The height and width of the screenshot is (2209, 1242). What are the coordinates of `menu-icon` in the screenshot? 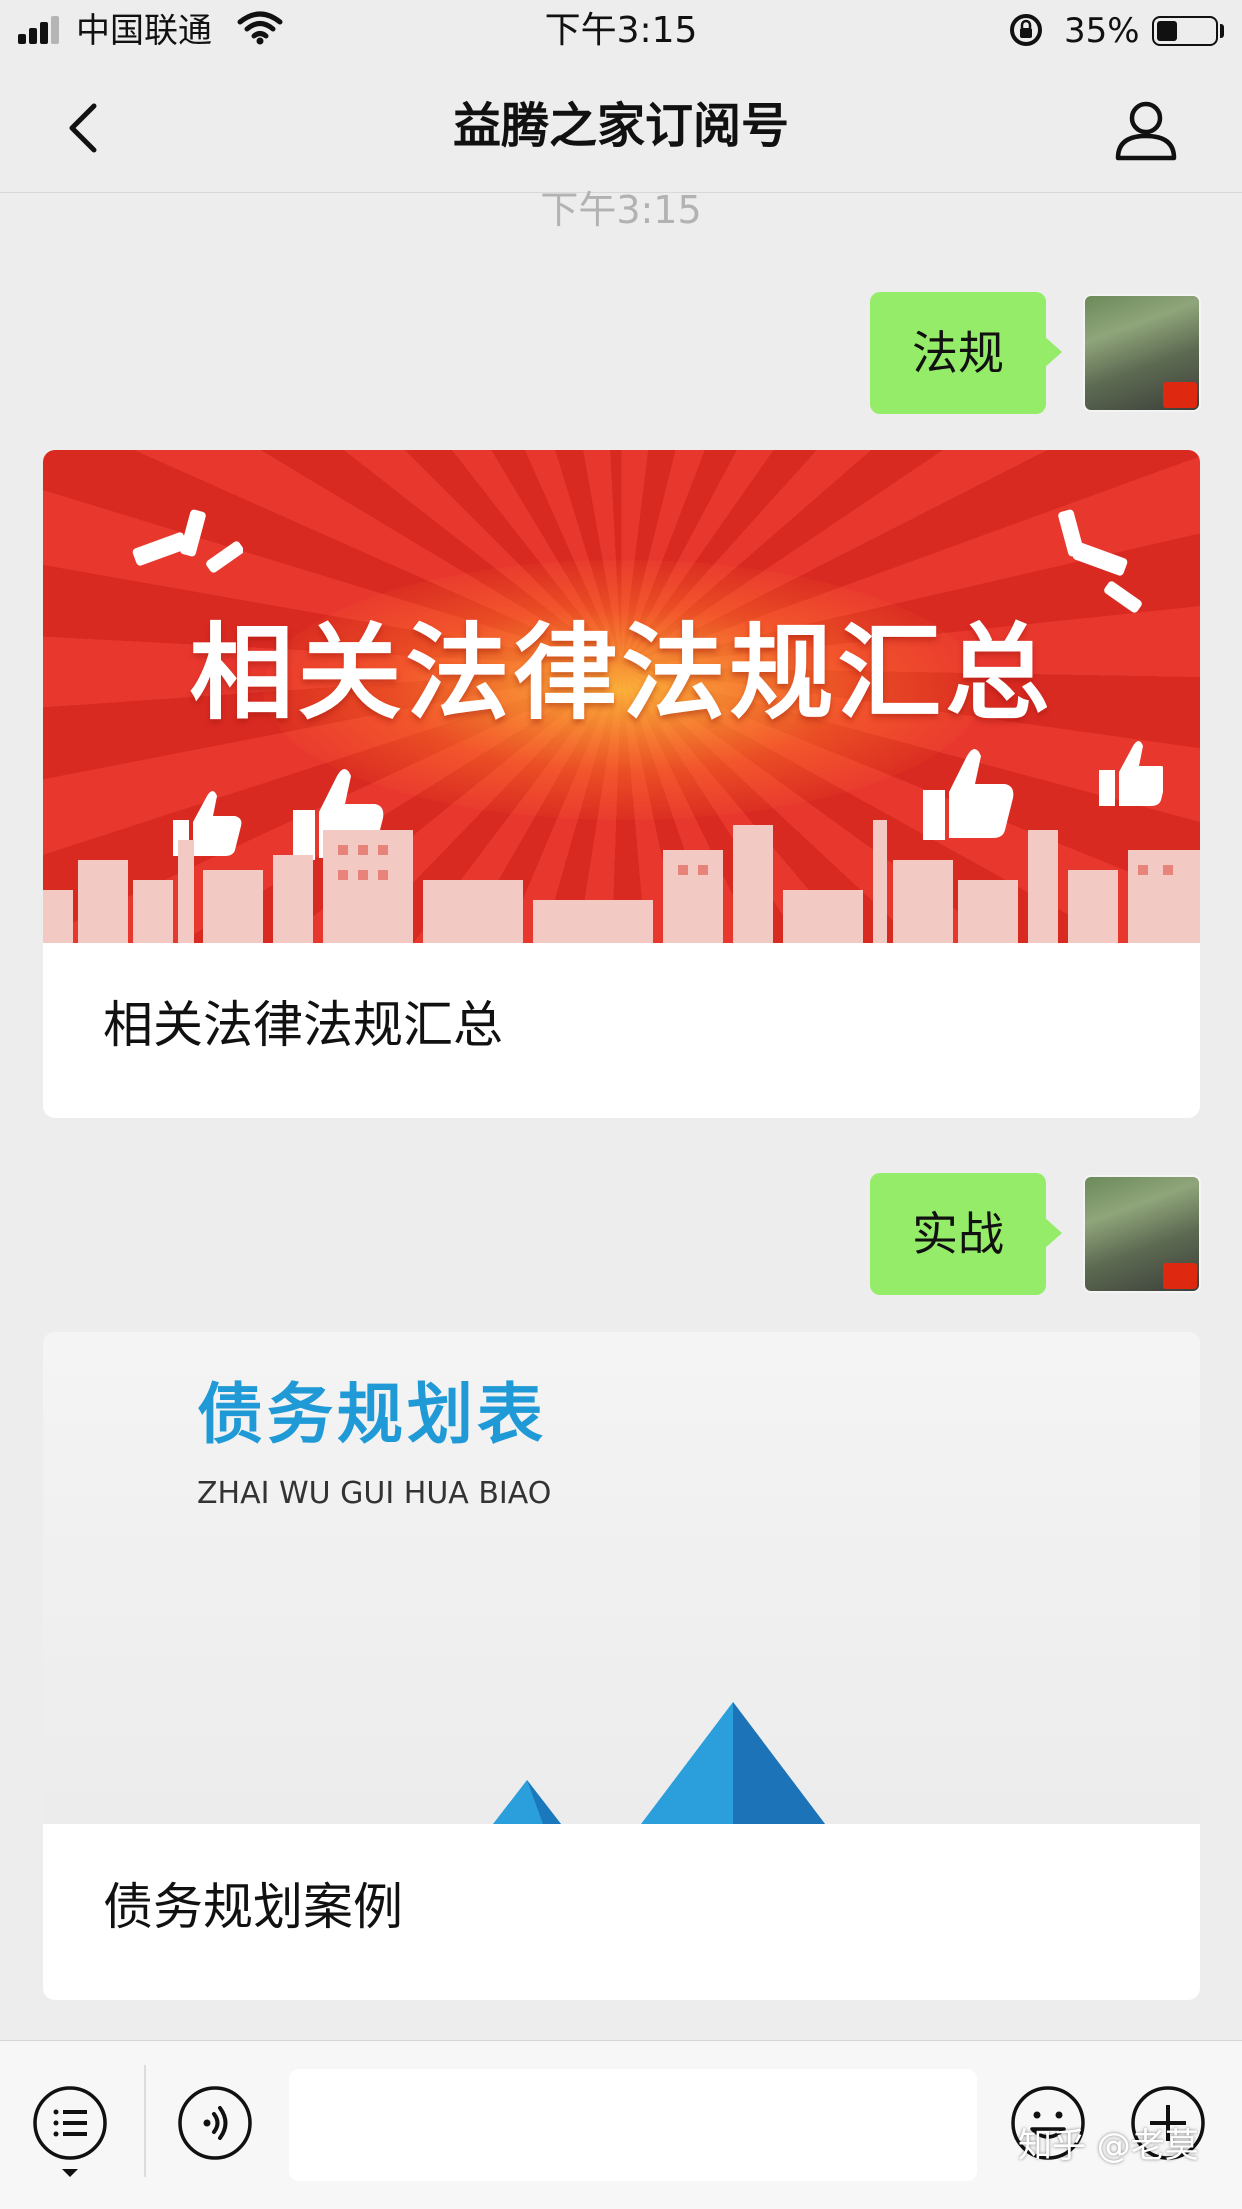 It's located at (70, 2123).